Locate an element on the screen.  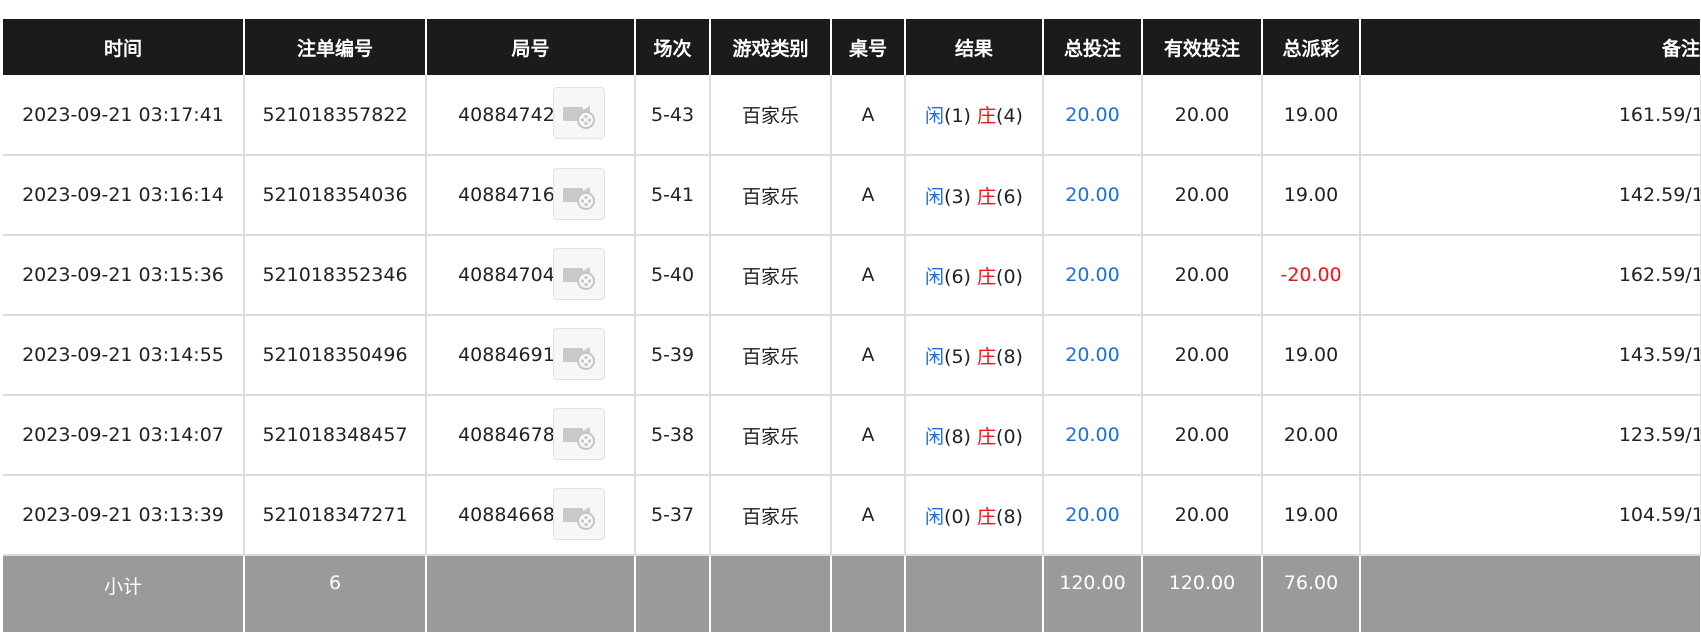
cell-round: 408847420 is located at coordinates (531, 115).